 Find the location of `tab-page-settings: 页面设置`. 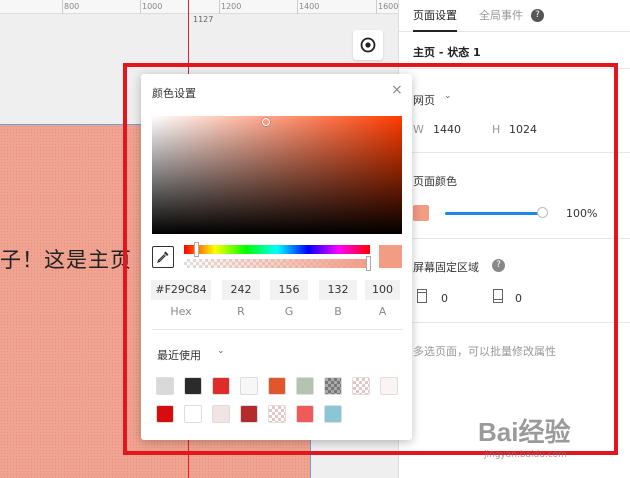

tab-page-settings: 页面设置 is located at coordinates (435, 16).